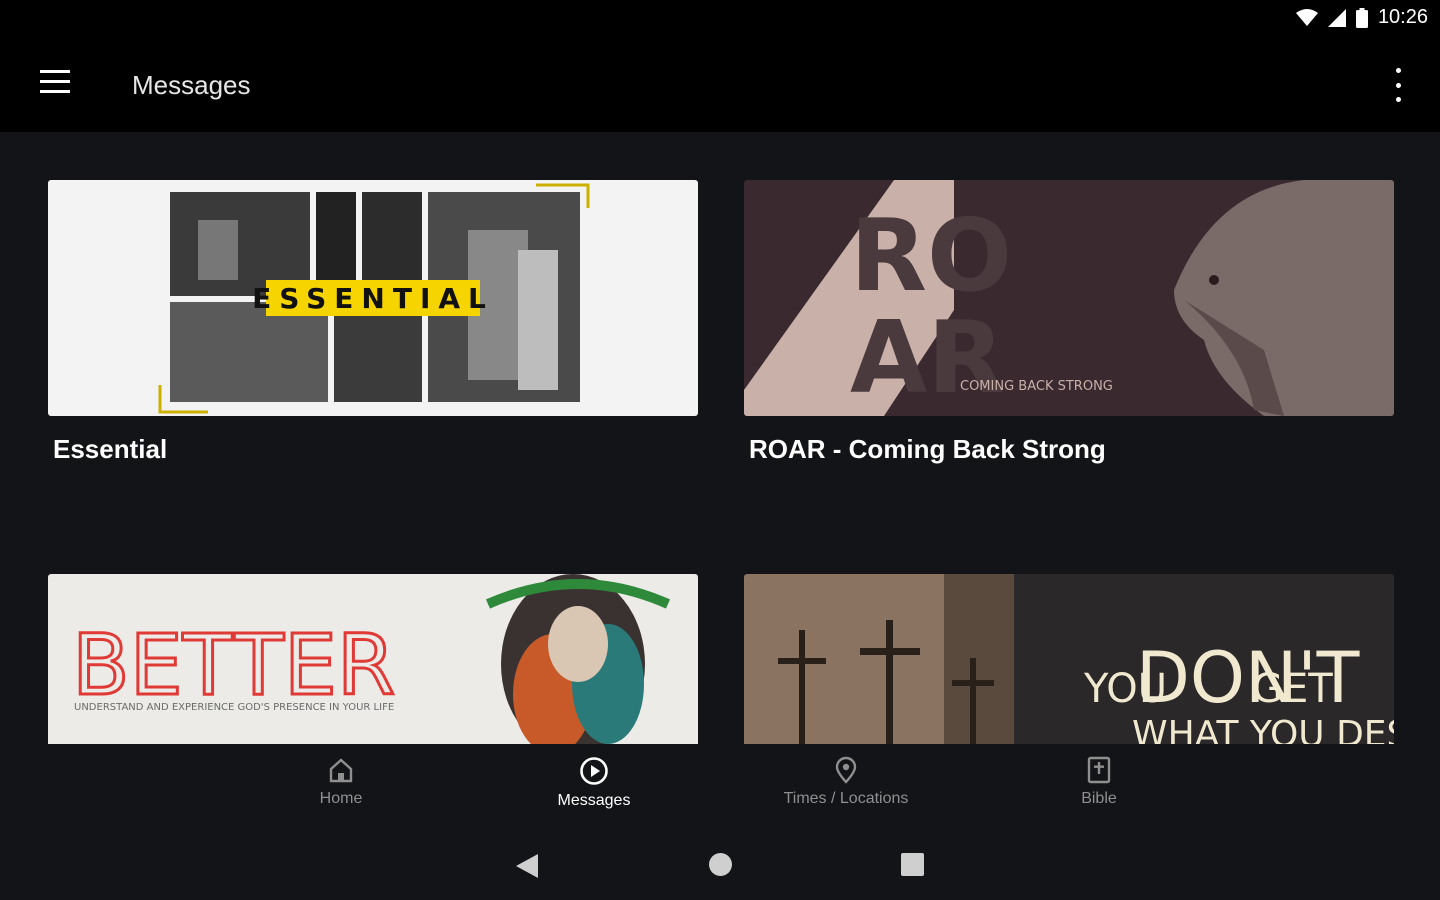  What do you see at coordinates (233, 665) in the screenshot?
I see `better-art-text: BETTER` at bounding box center [233, 665].